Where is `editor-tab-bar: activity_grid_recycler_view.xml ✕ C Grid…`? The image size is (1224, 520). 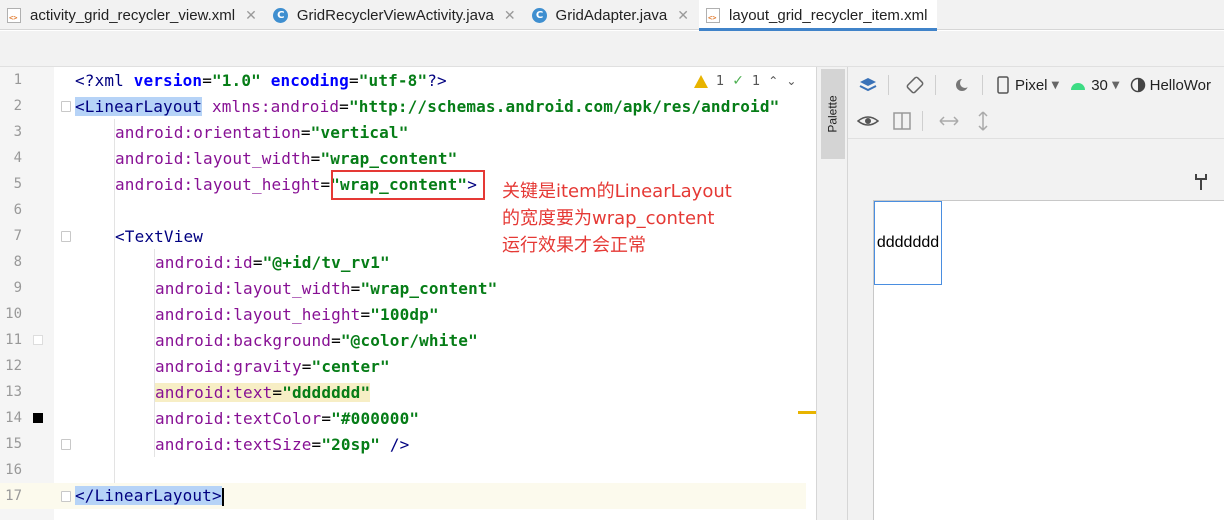
editor-tab-bar: activity_grid_recycler_view.xml ✕ C Grid… is located at coordinates (612, 15).